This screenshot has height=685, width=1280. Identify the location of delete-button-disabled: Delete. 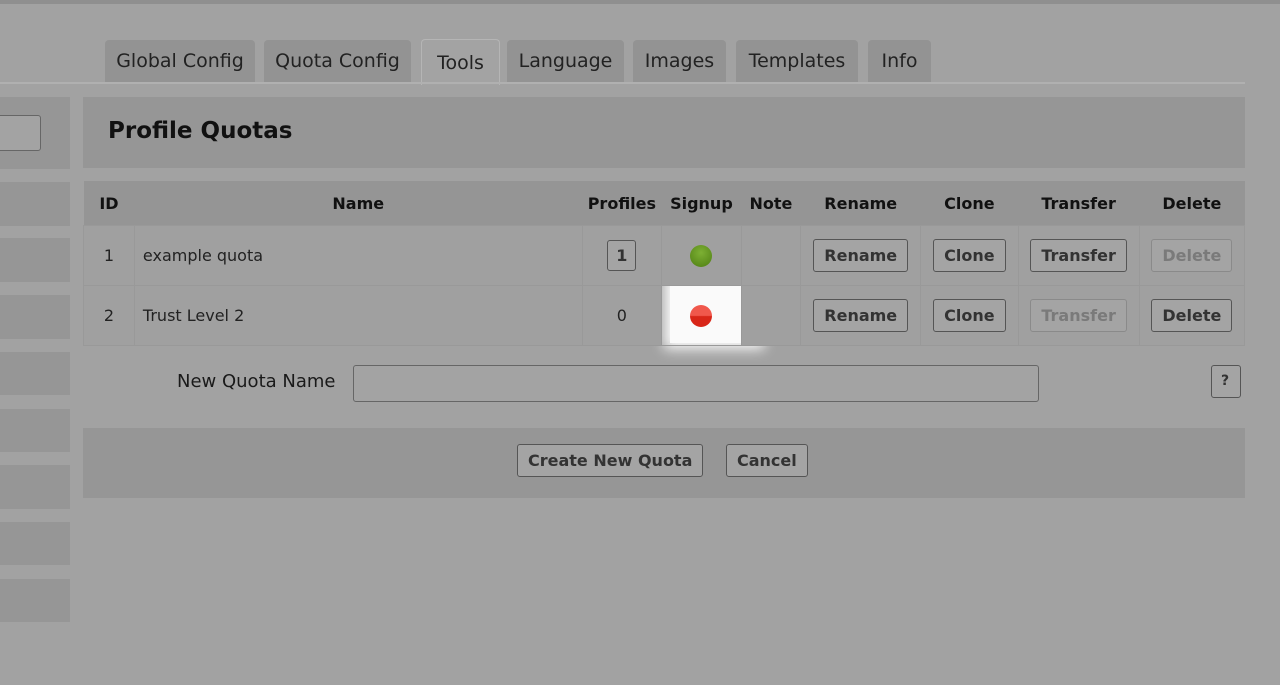
(1192, 255).